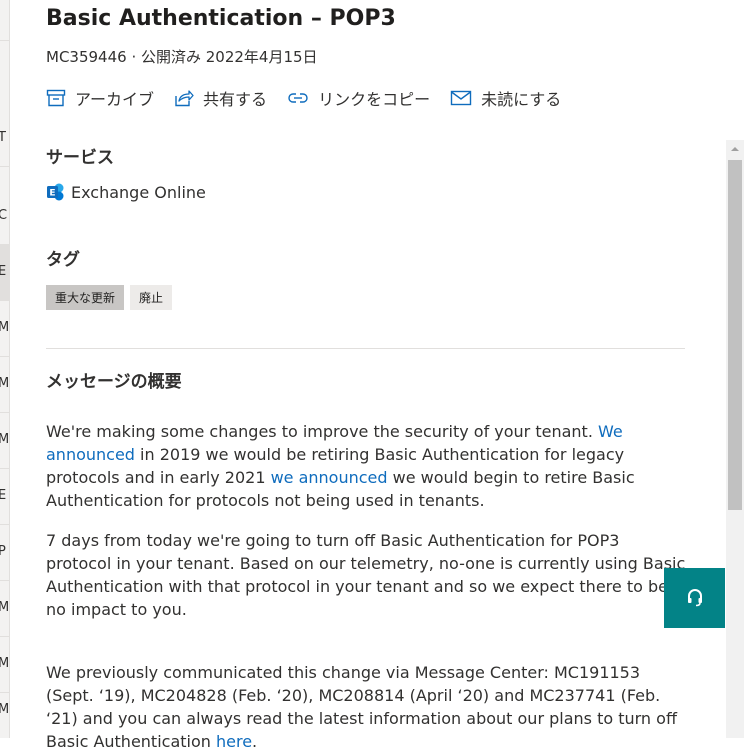  I want to click on caret-up-icon, so click(735, 149).